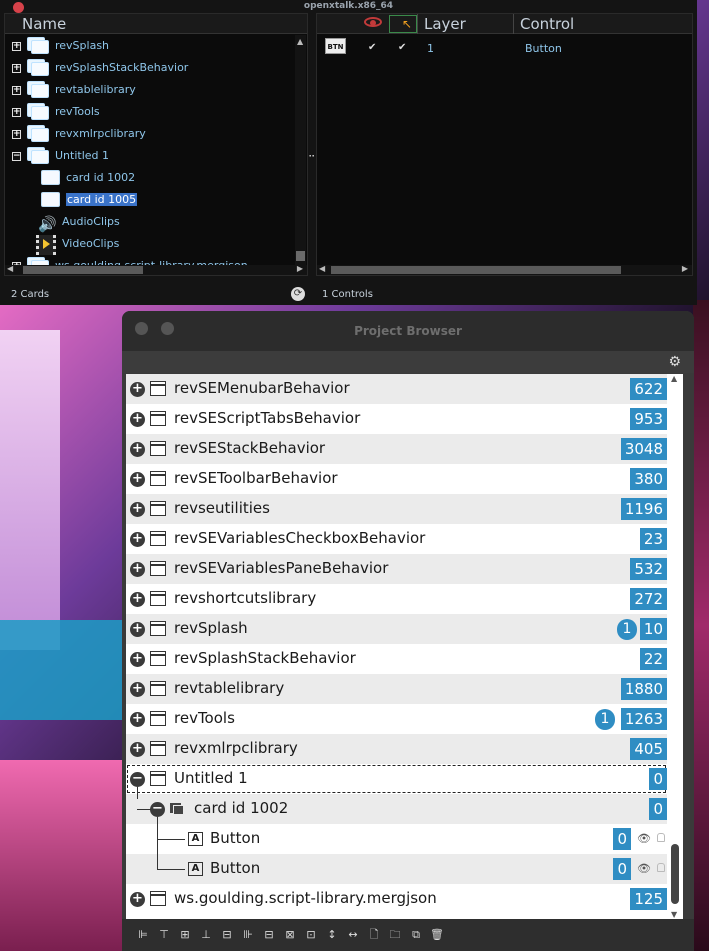 The image size is (709, 951). Describe the element at coordinates (408, 331) in the screenshot. I see `title-bar: Project Browser` at that location.